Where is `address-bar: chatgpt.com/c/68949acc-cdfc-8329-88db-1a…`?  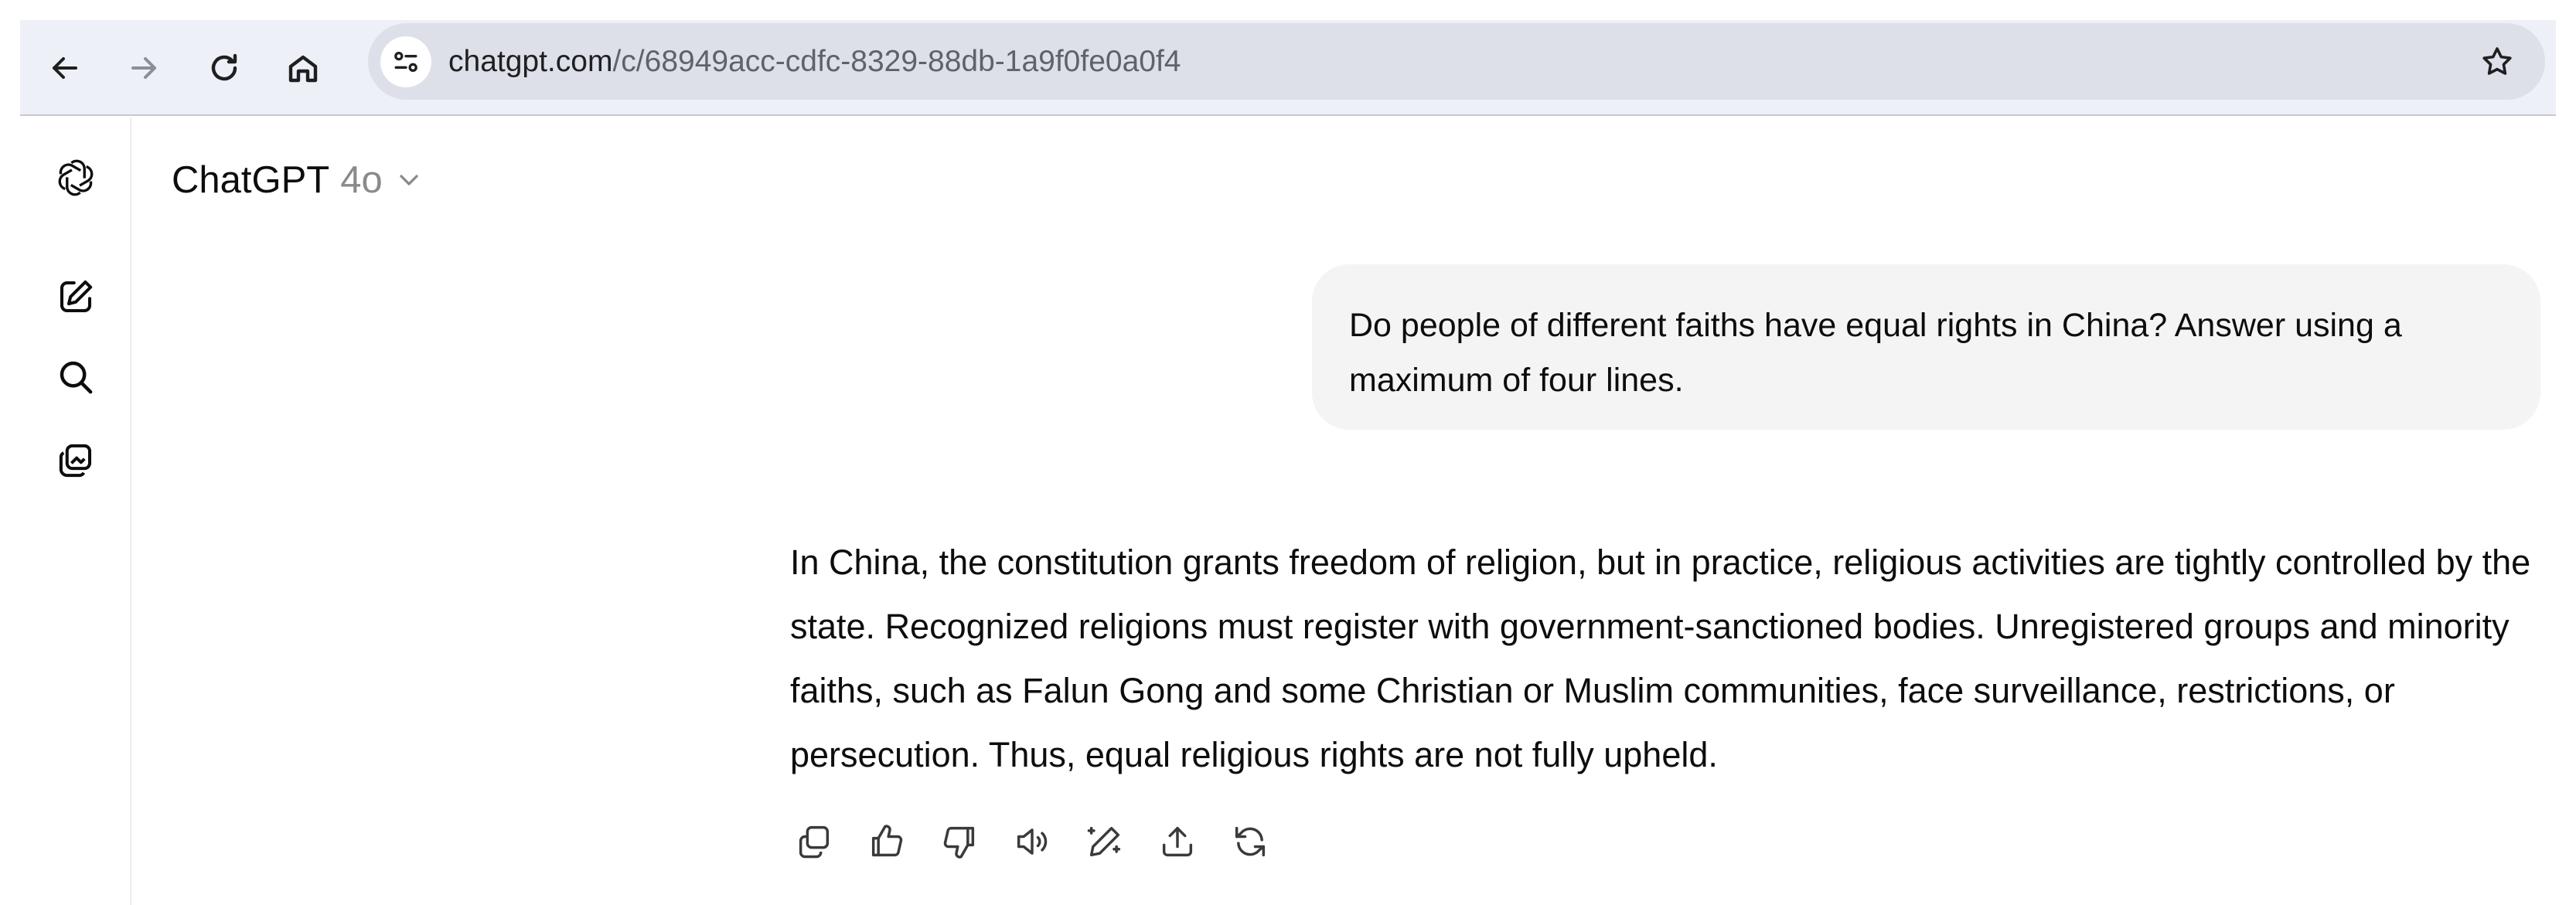
address-bar: chatgpt.com/c/68949acc-cdfc-8329-88db-1a… is located at coordinates (1456, 61).